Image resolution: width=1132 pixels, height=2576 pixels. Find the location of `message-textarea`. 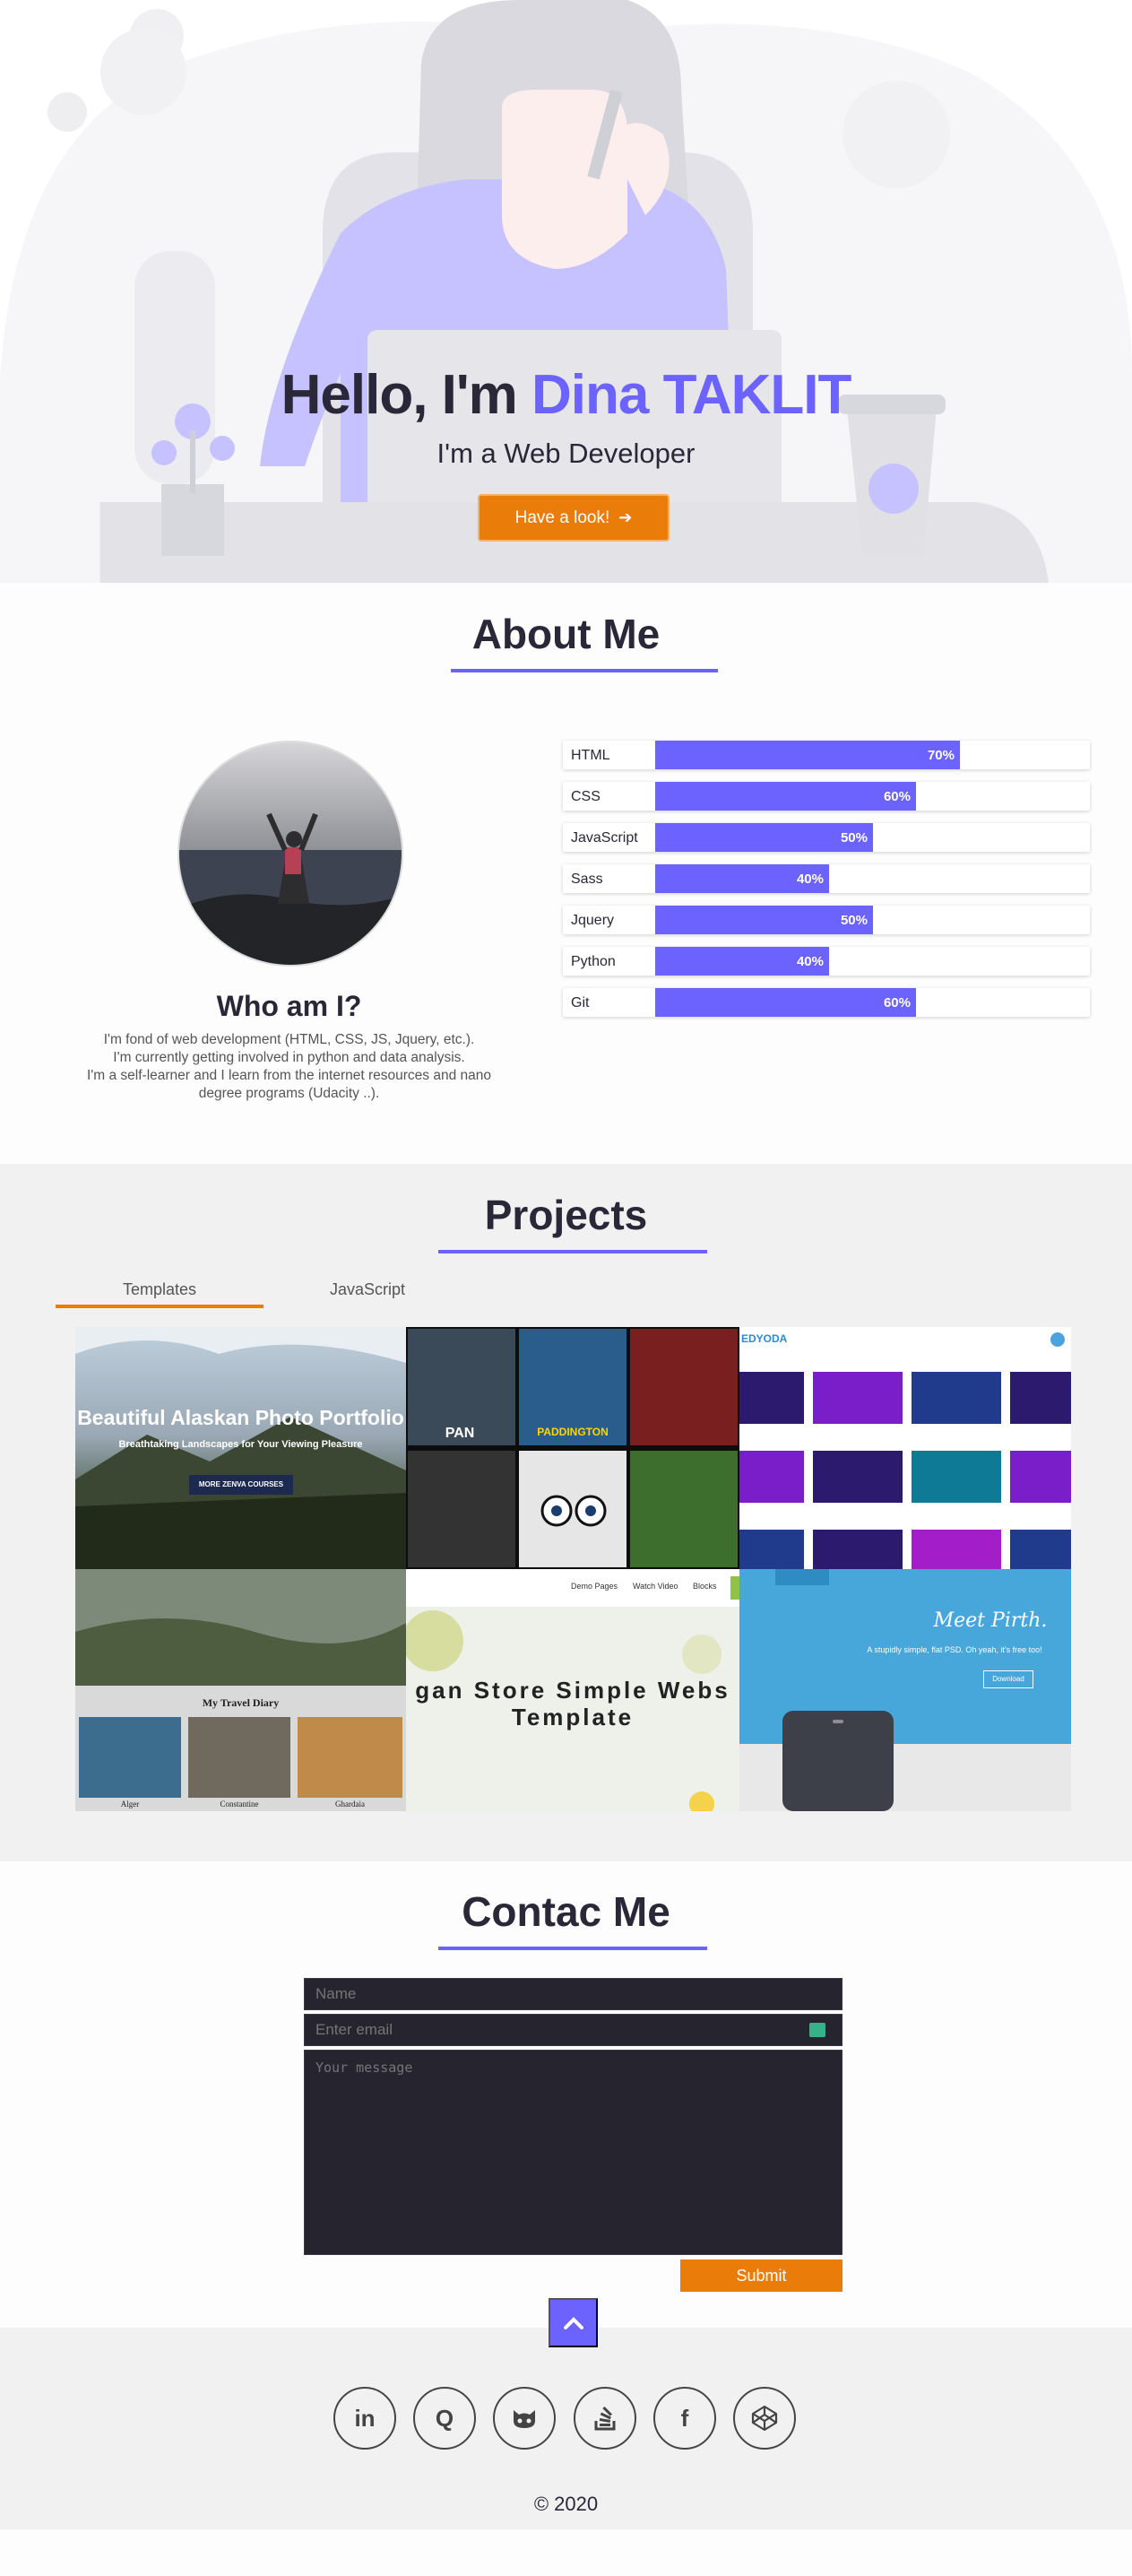

message-textarea is located at coordinates (573, 2152).